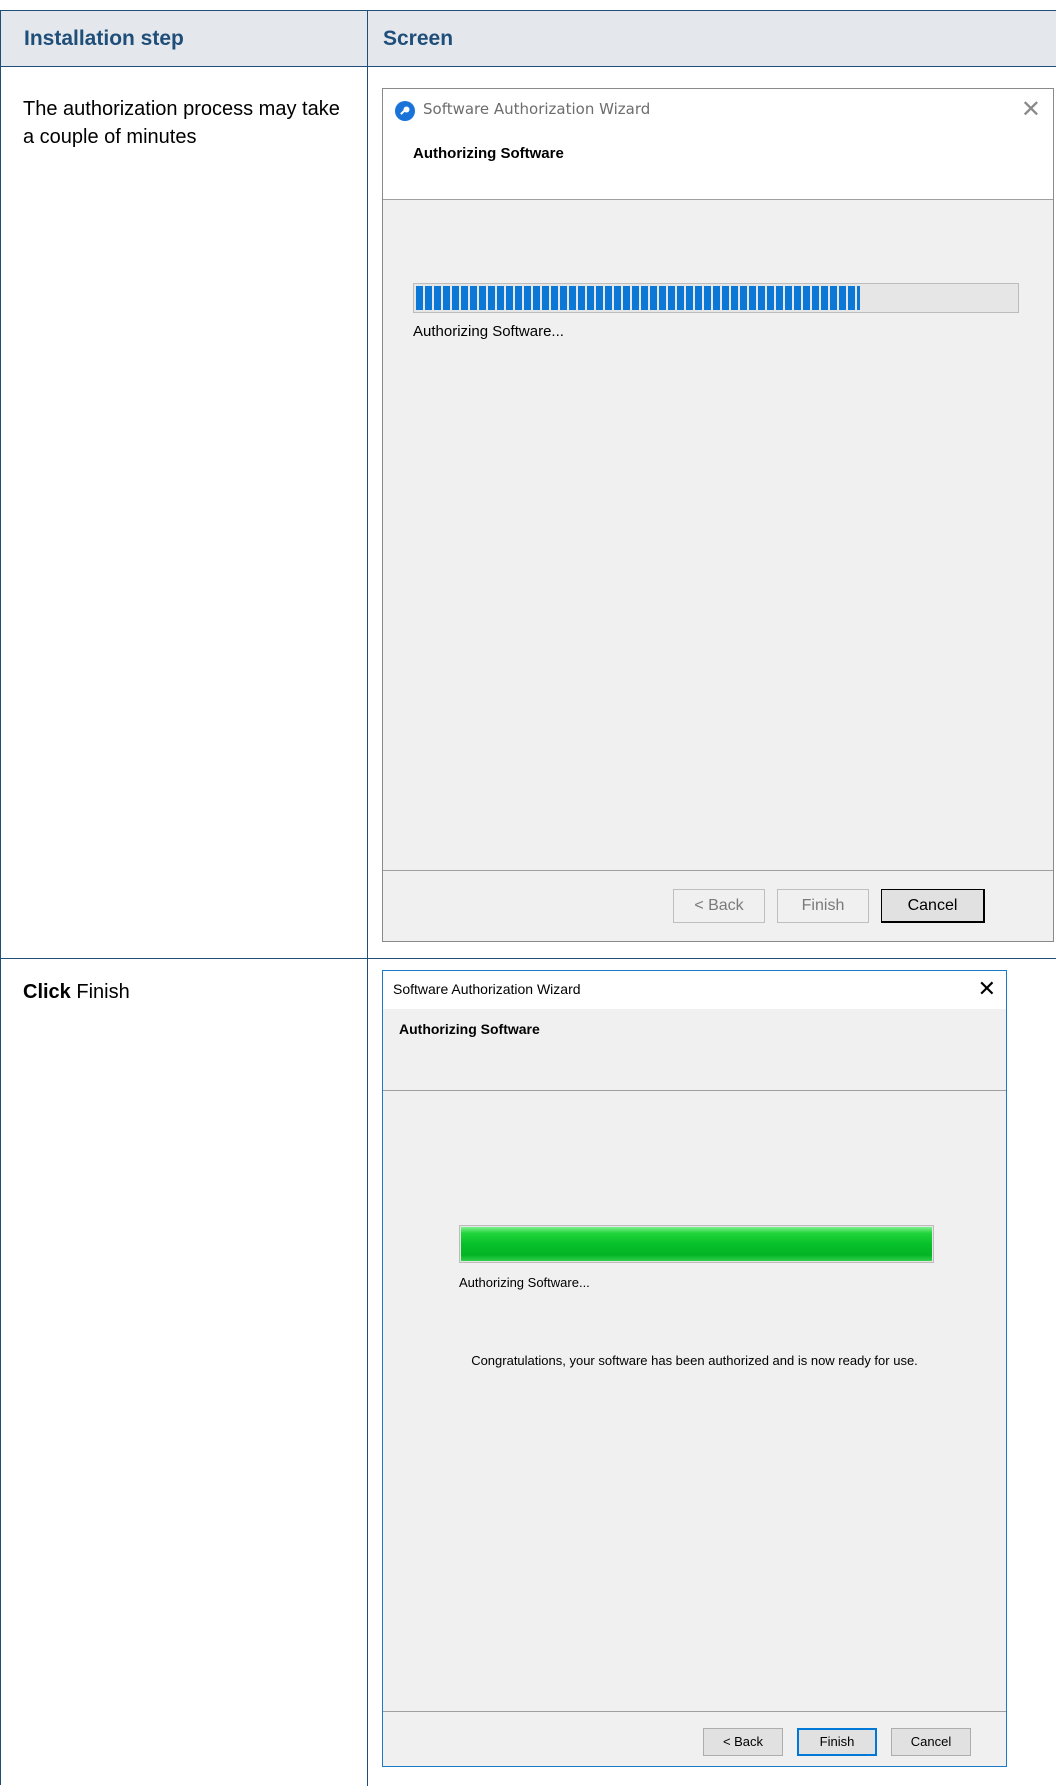 The image size is (1056, 1786). What do you see at coordinates (367, 898) in the screenshot?
I see `column-divider` at bounding box center [367, 898].